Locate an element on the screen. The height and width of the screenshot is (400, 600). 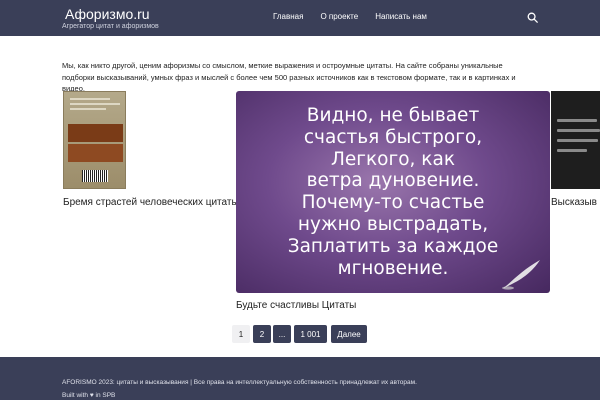
page-2-button: 2 is located at coordinates (262, 334).